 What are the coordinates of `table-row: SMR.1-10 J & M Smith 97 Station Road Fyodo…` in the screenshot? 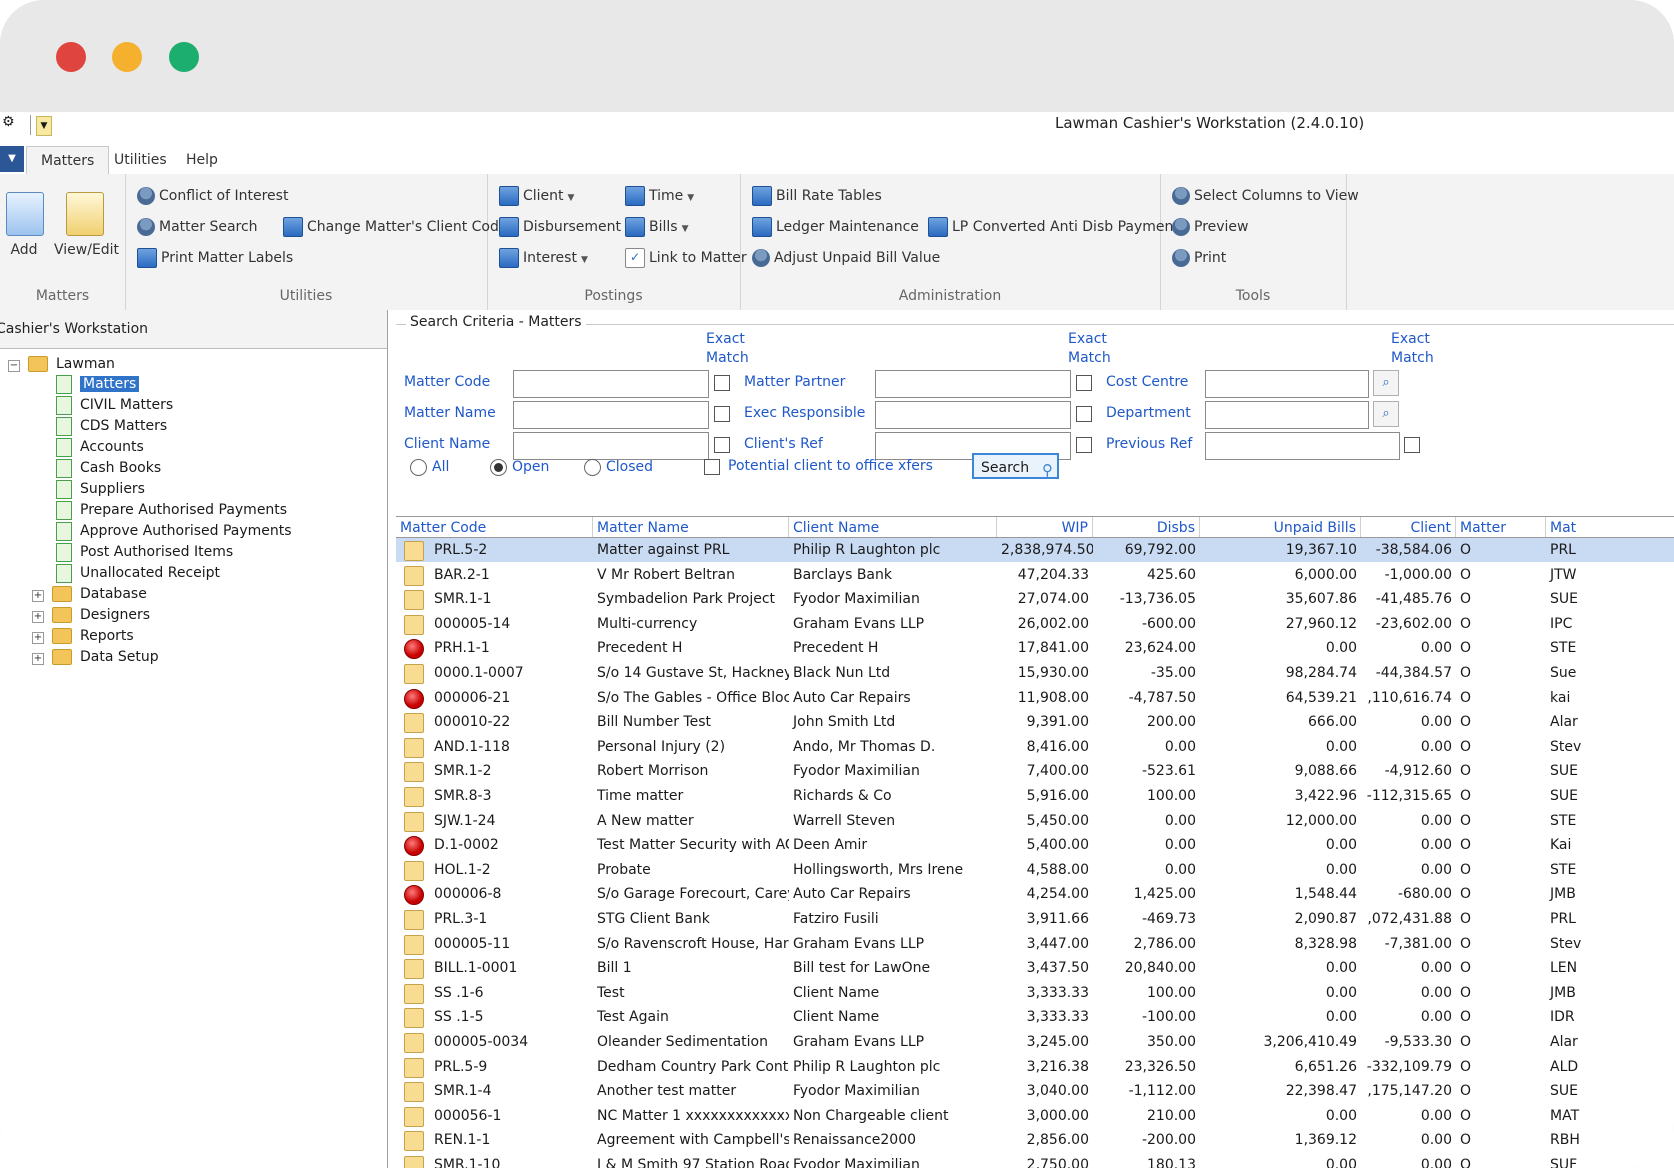 It's located at (1035, 1160).